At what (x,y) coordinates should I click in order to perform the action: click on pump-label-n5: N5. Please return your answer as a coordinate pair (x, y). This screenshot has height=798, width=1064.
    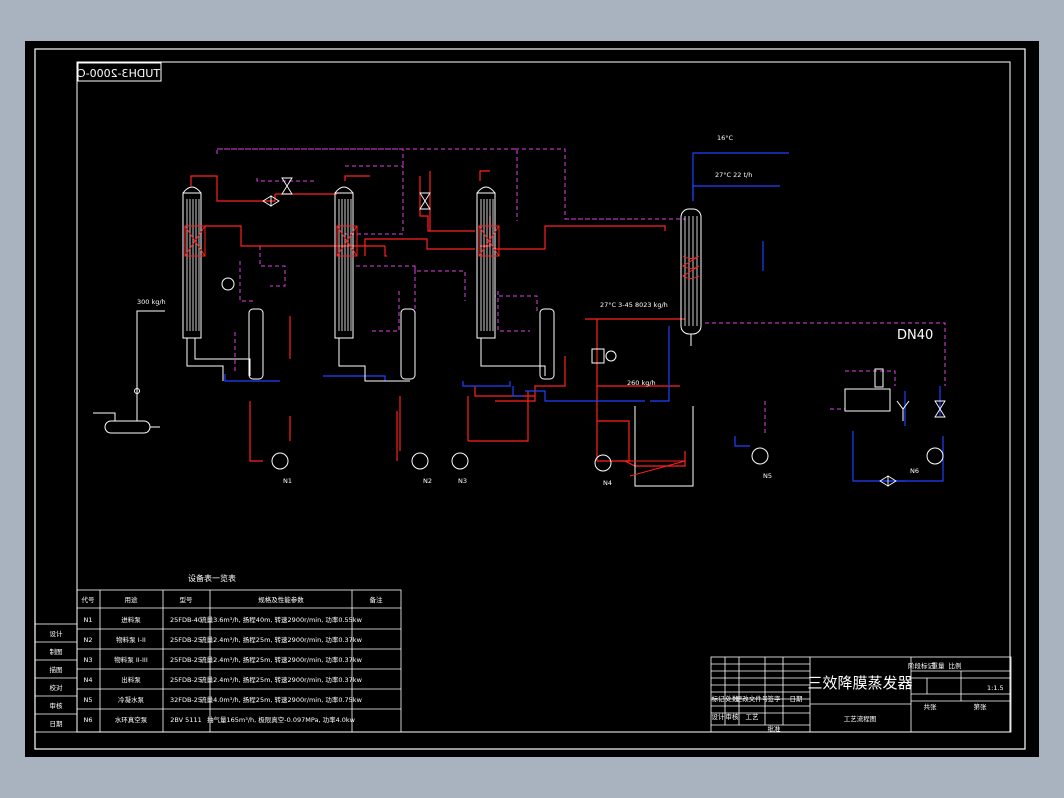
    Looking at the image, I should click on (767, 476).